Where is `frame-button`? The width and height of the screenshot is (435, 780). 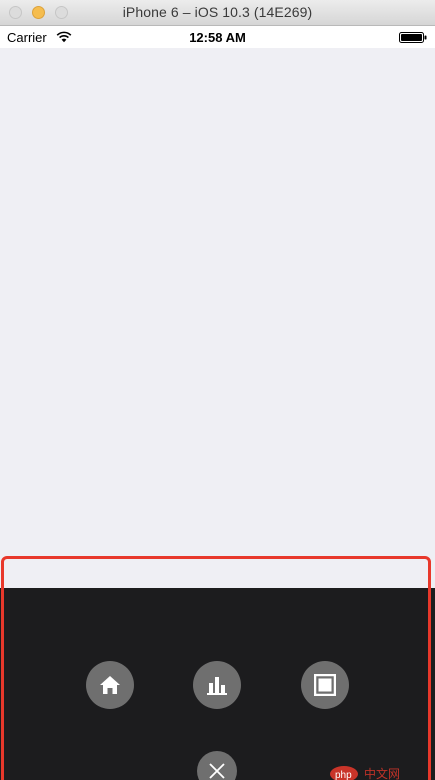 frame-button is located at coordinates (325, 685).